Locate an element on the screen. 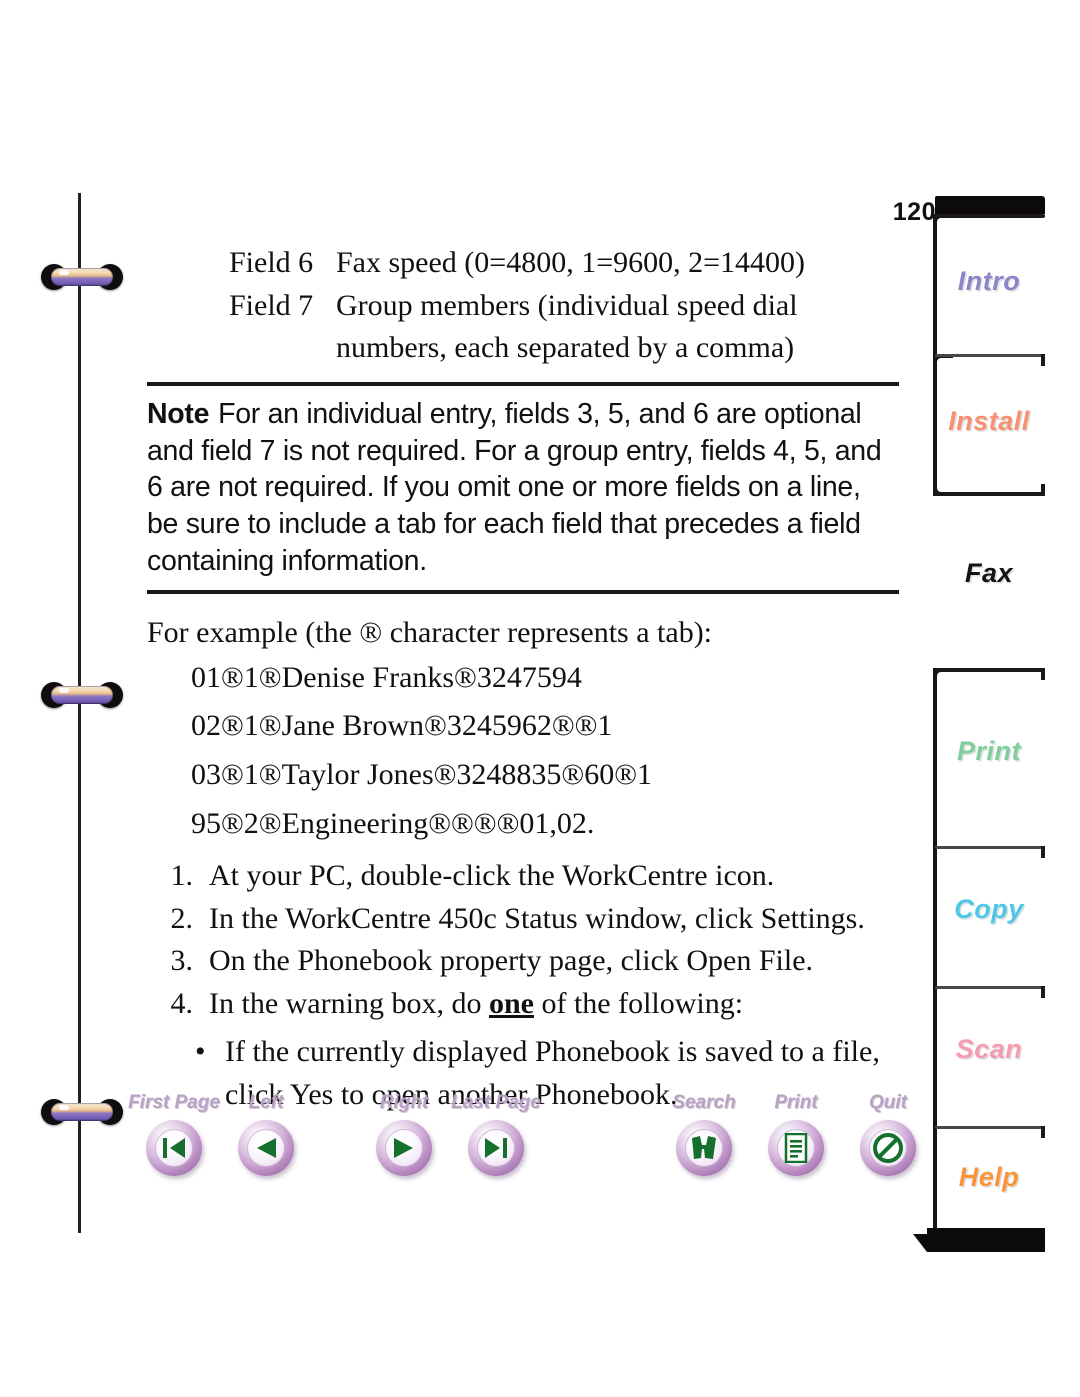  example-line: 95®2®Engineering®®®®01,02. is located at coordinates (393, 824).